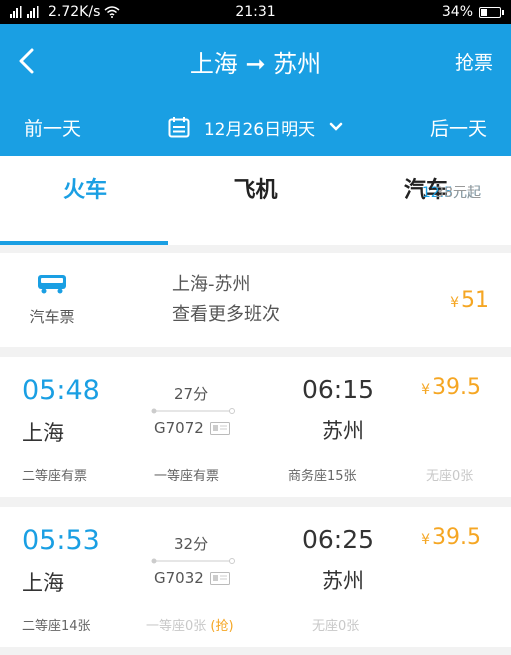  I want to click on trip-duration: 32分, so click(191, 544).